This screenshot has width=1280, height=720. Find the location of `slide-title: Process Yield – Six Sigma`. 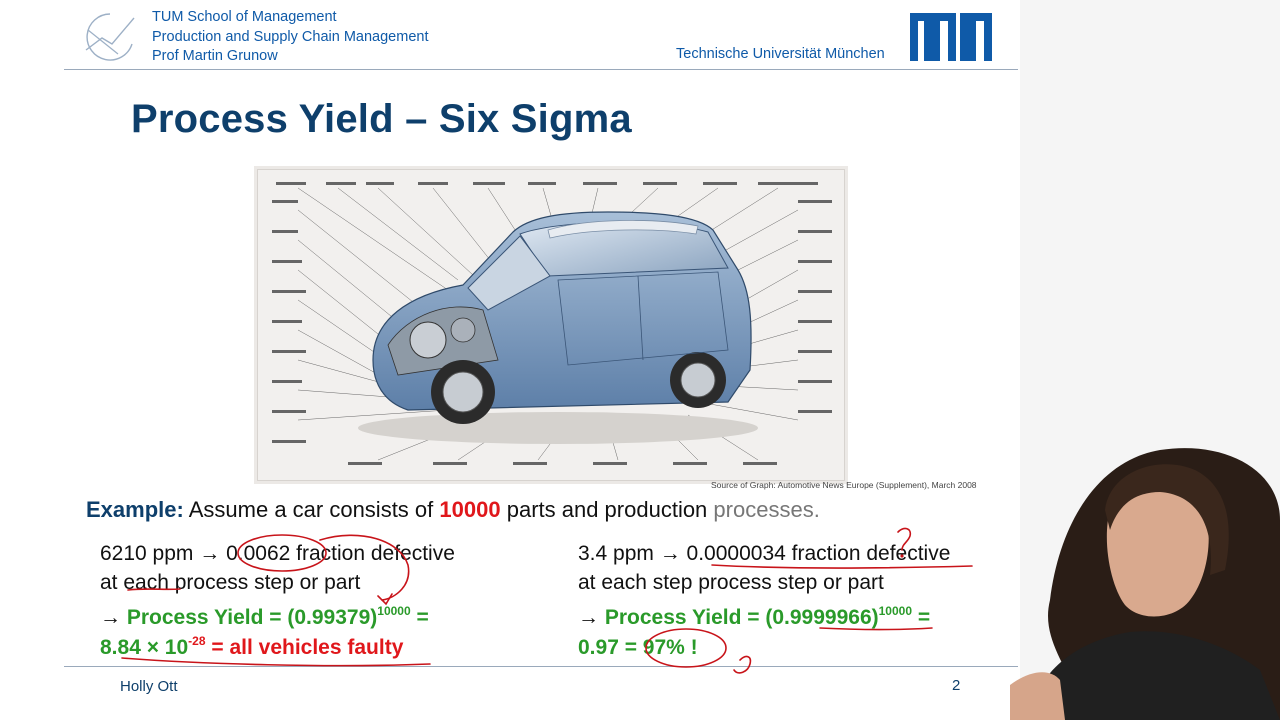

slide-title: Process Yield – Six Sigma is located at coordinates (381, 119).